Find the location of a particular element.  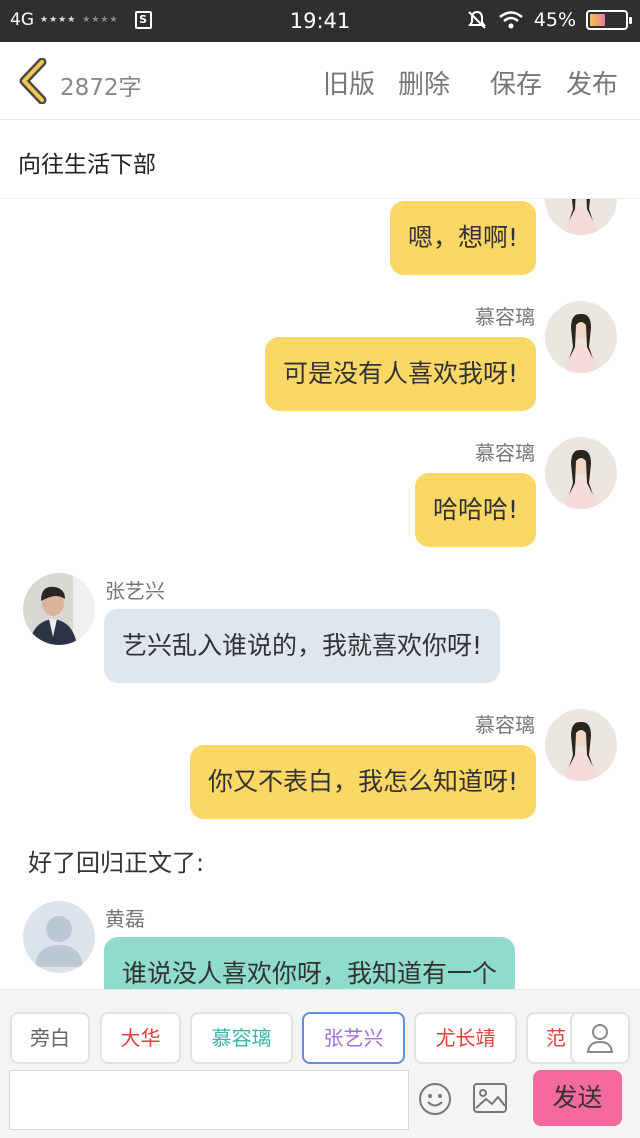

character-chip-murongli: 慕容璃 is located at coordinates (241, 1038).